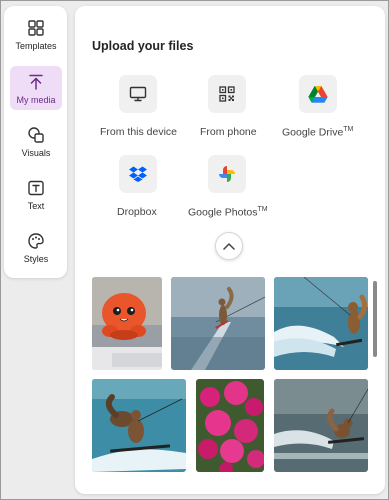  Describe the element at coordinates (36, 82) in the screenshot. I see `upload-icon` at that location.